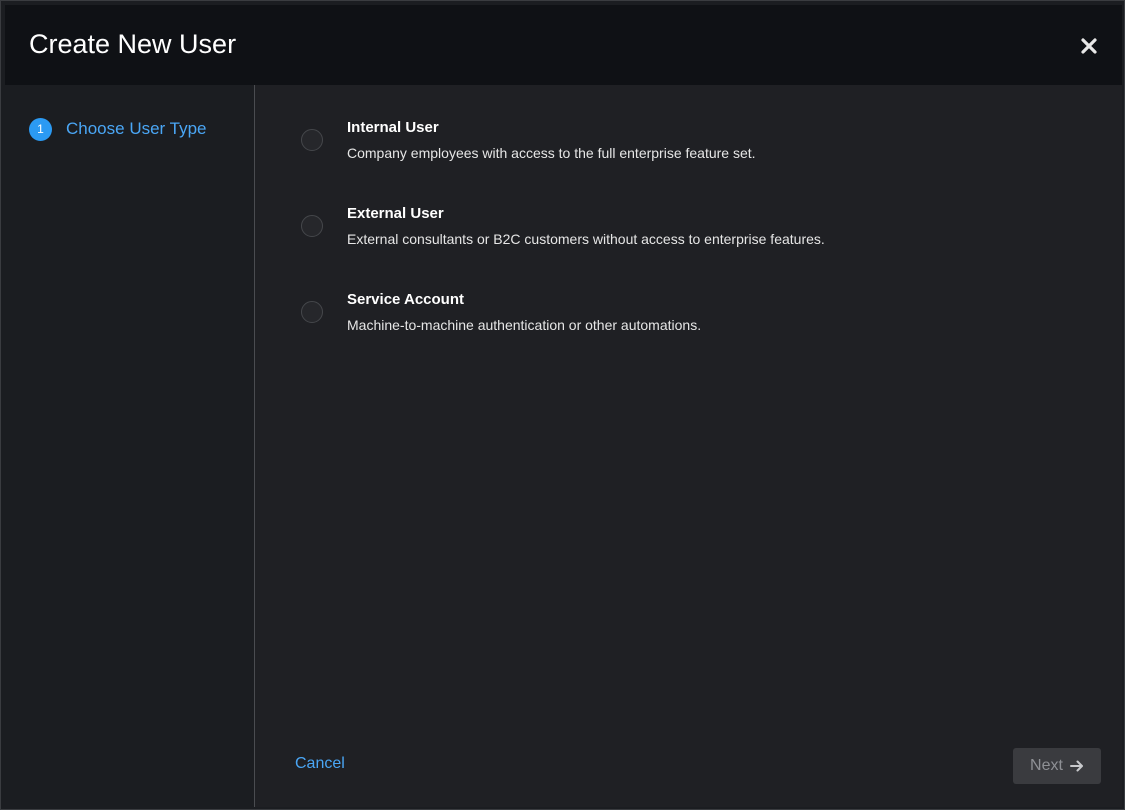  I want to click on arrow-right-icon, so click(1076, 766).